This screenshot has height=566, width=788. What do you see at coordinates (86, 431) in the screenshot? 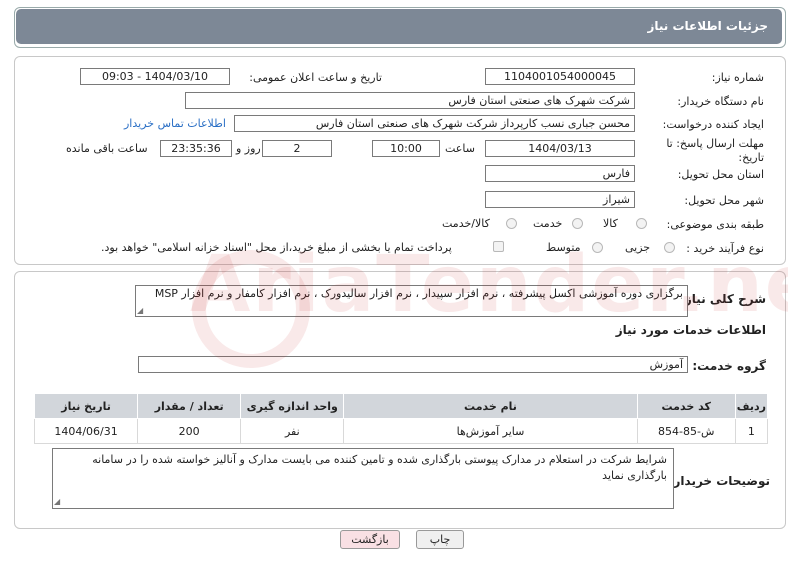
I see `cell-date: 1404/06/31` at bounding box center [86, 431].